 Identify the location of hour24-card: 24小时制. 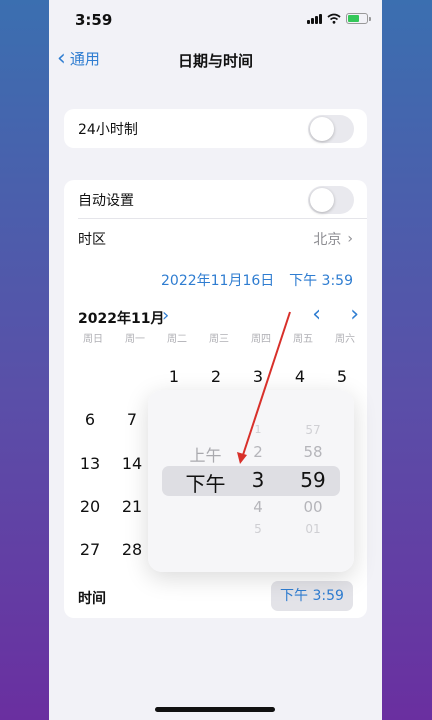
(215, 128).